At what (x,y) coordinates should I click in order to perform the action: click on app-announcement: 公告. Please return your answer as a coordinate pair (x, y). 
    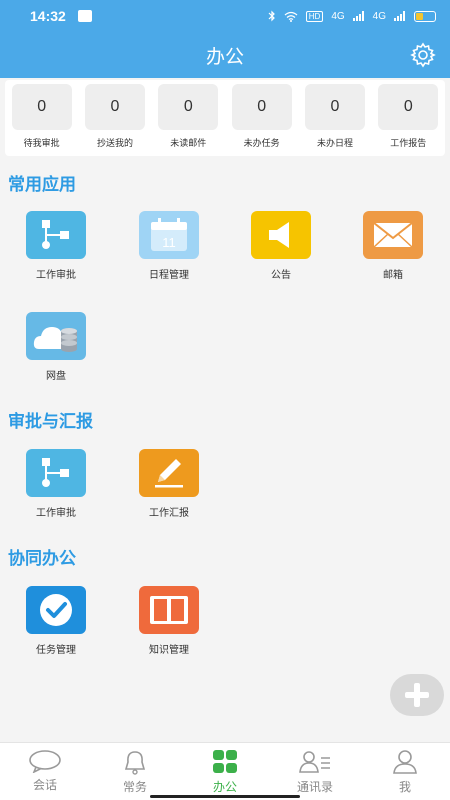
    Looking at the image, I should click on (281, 246).